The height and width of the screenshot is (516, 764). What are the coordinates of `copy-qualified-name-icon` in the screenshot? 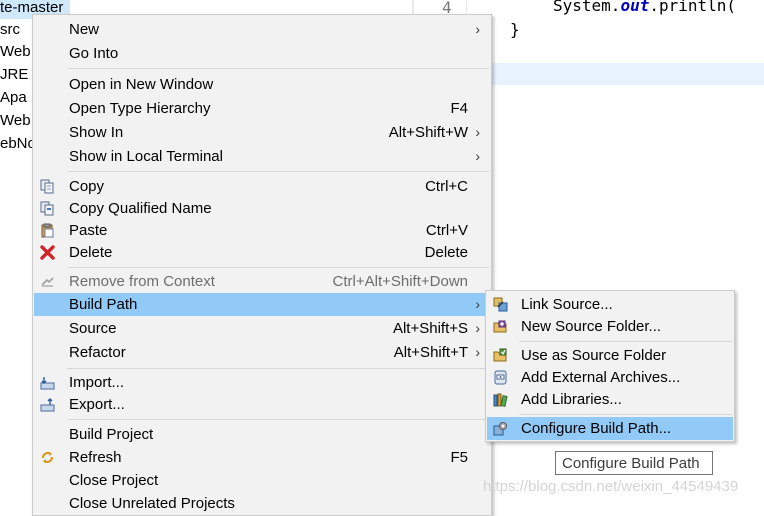 It's located at (47, 208).